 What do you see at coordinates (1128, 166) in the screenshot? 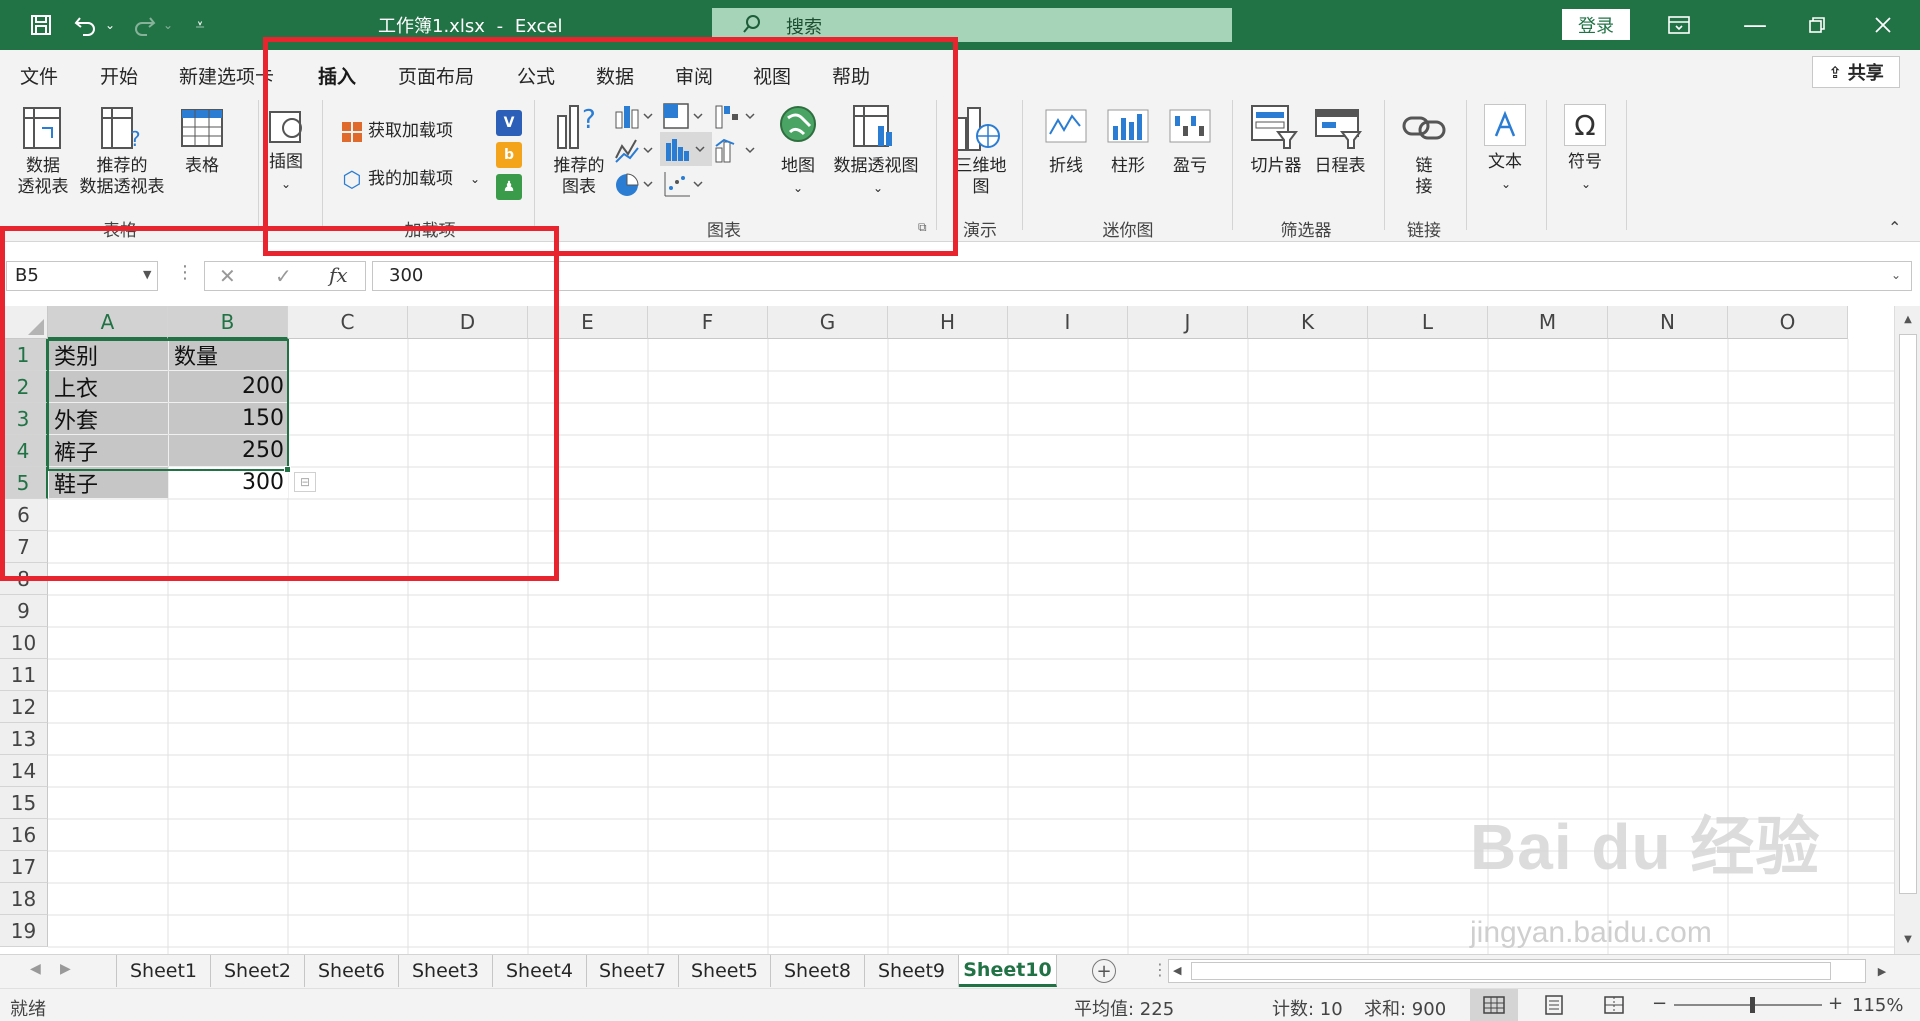
I see `sparkline-column-button: 柱形` at bounding box center [1128, 166].